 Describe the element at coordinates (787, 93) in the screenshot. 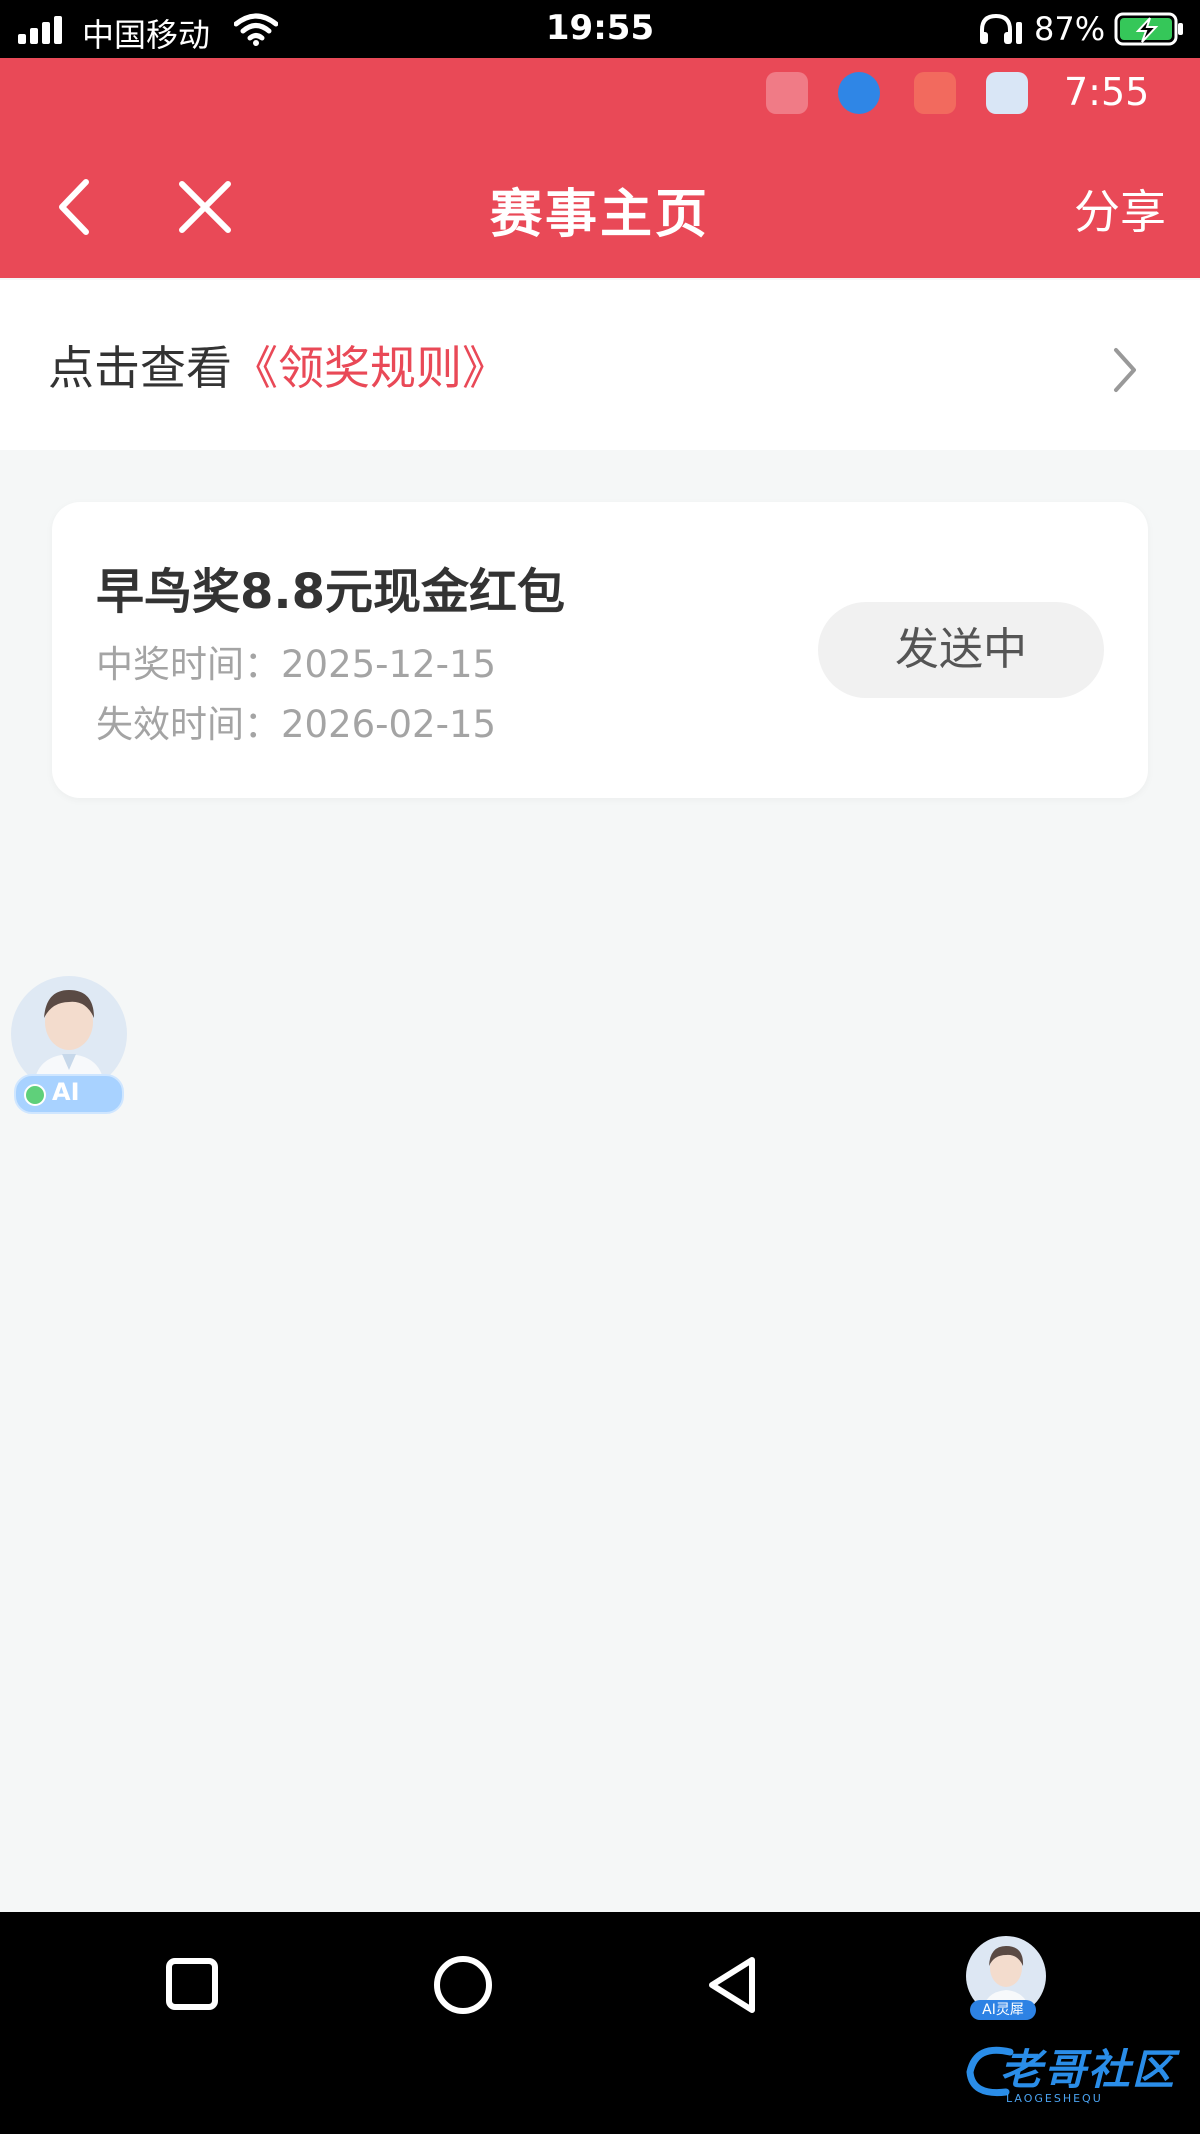

I see `app-notification-icon` at that location.